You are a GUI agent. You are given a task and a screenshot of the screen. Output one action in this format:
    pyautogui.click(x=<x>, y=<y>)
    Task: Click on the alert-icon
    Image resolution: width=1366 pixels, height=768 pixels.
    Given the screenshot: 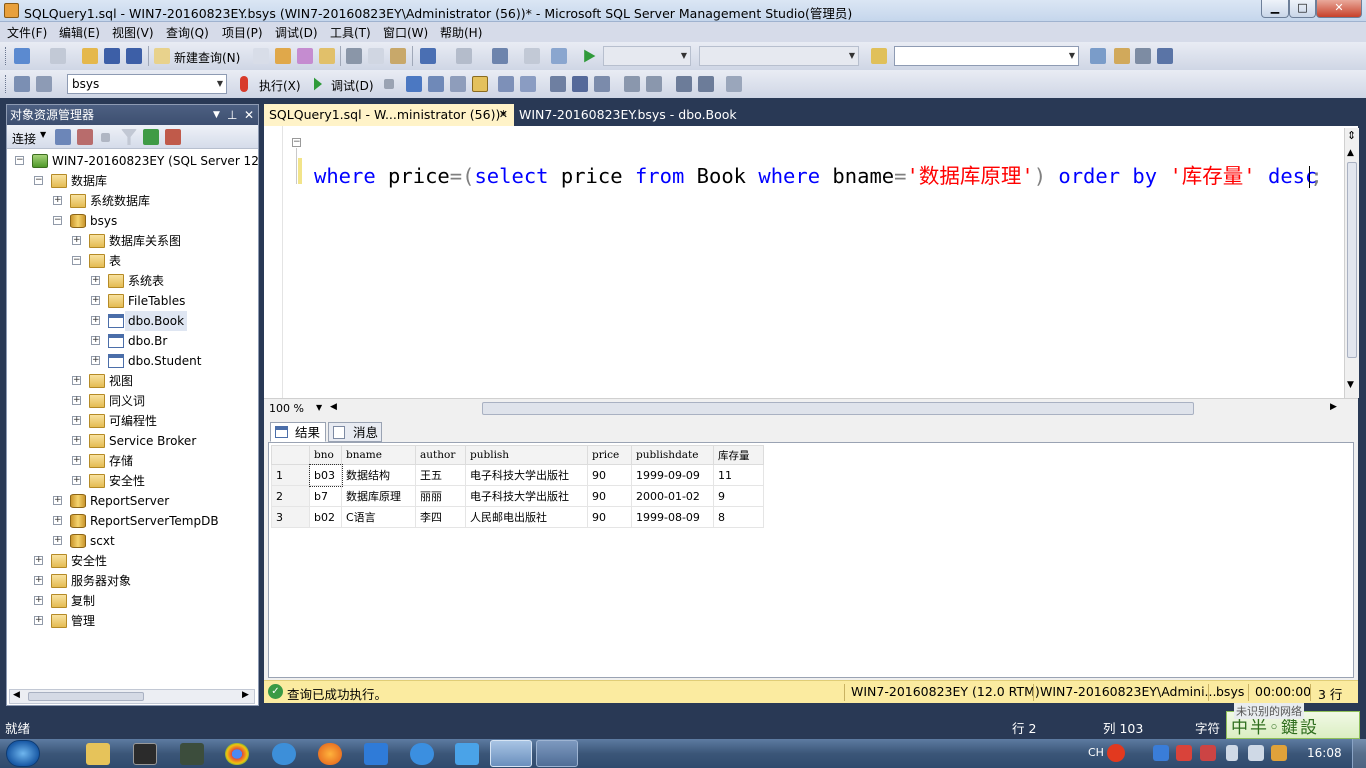 What is the action you would take?
    pyautogui.click(x=1184, y=753)
    